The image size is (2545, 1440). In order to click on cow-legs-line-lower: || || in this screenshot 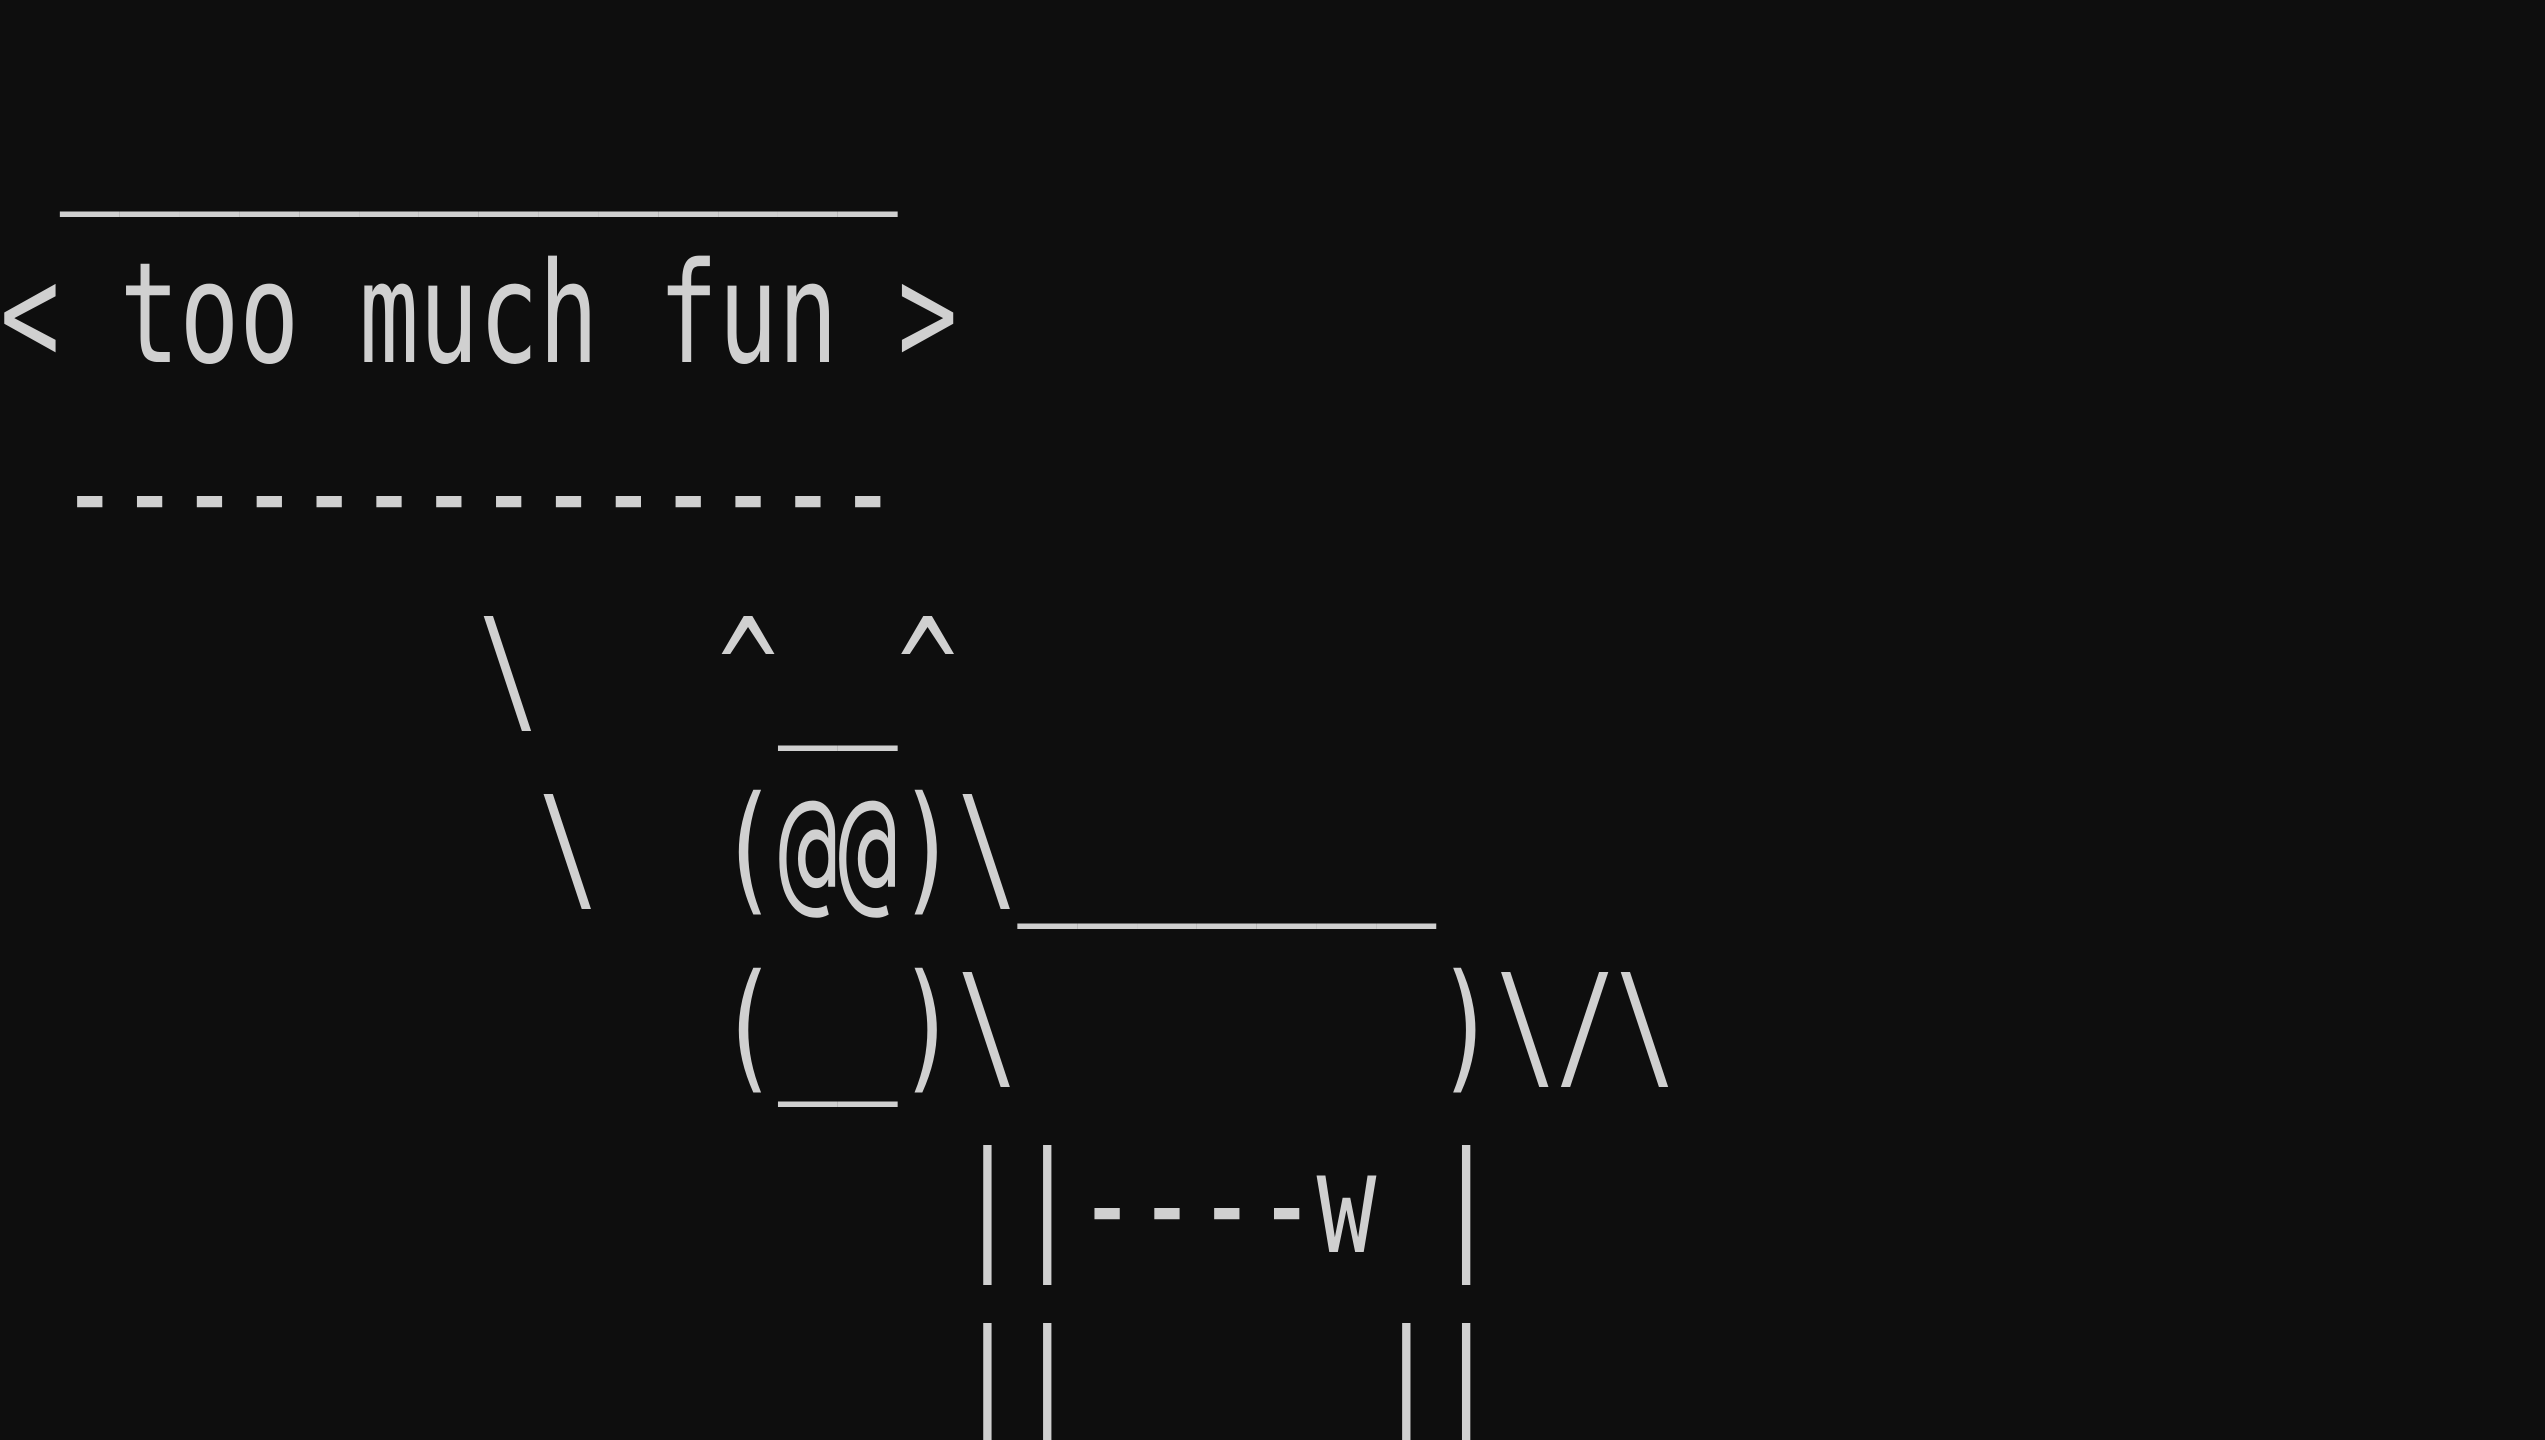, I will do `click(748, 1370)`.